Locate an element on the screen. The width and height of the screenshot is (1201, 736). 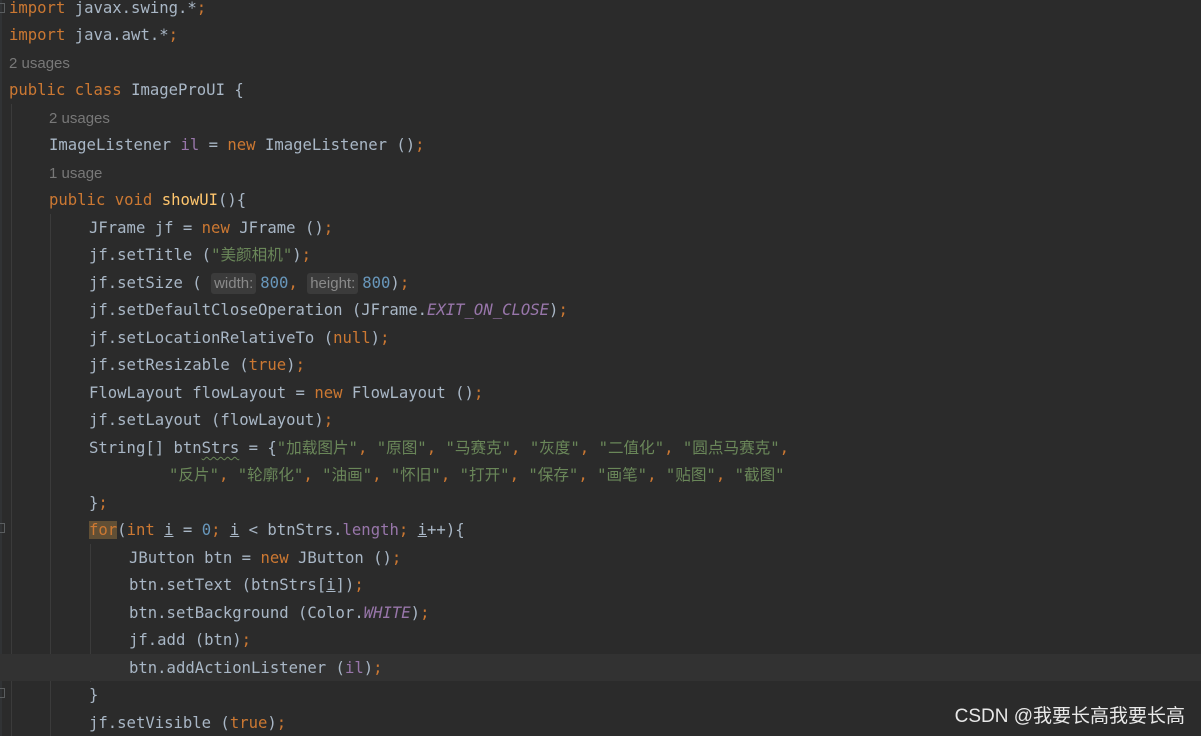
usage-hint: 1 usage is located at coordinates (75, 173).